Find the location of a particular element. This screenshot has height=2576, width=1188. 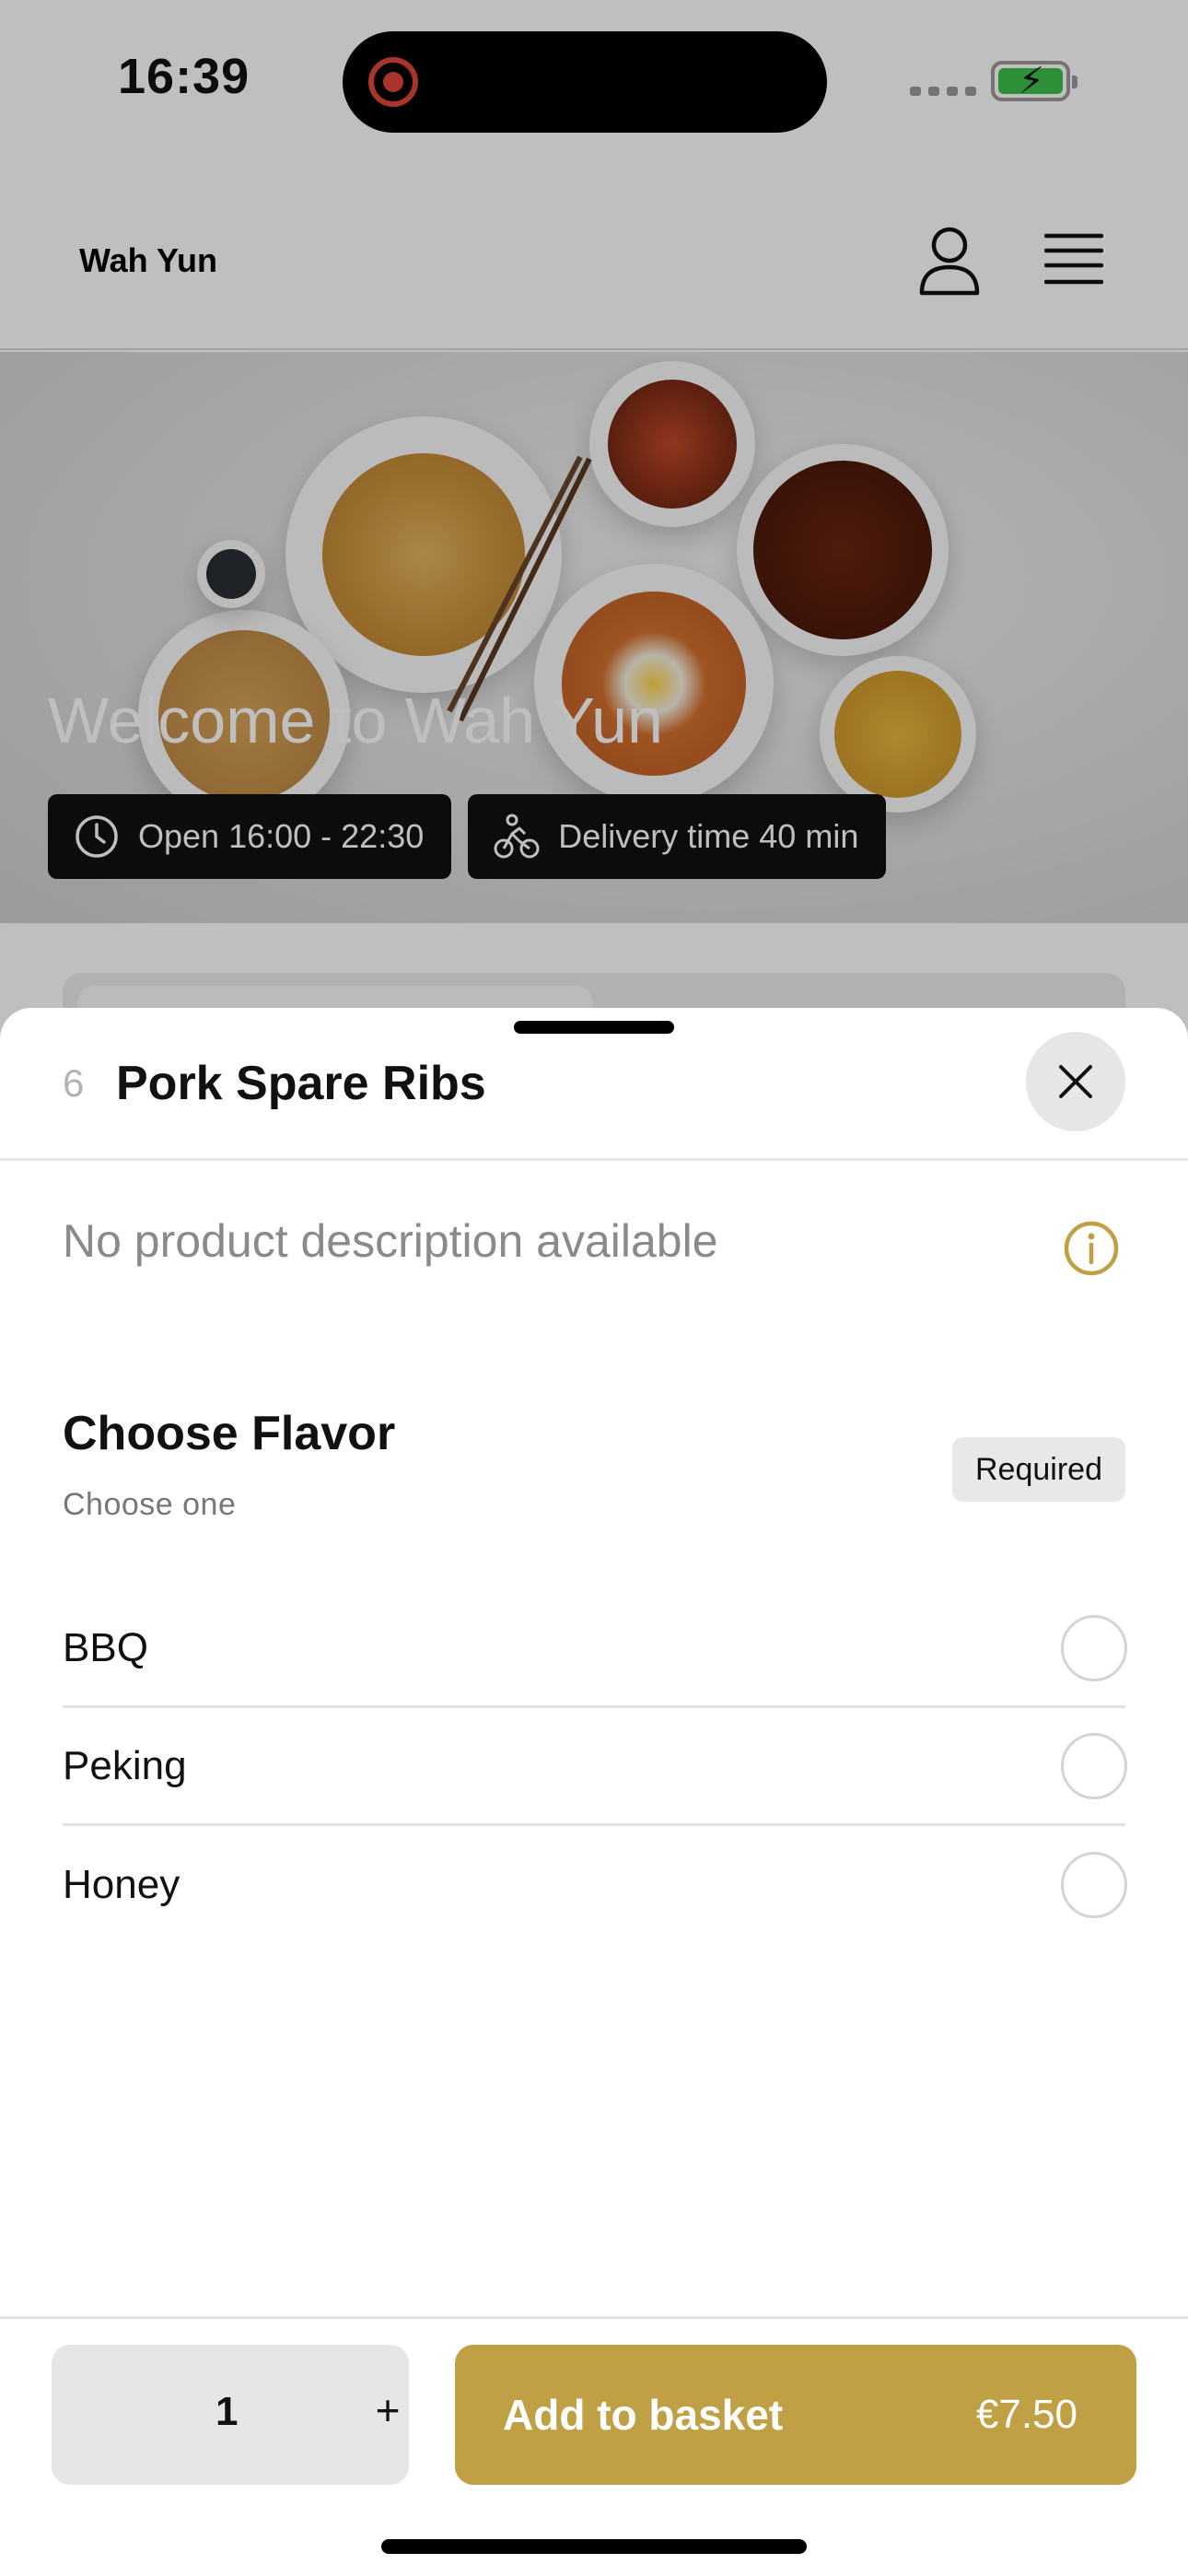

add-to-basket-label: Add to basket is located at coordinates (643, 2415).